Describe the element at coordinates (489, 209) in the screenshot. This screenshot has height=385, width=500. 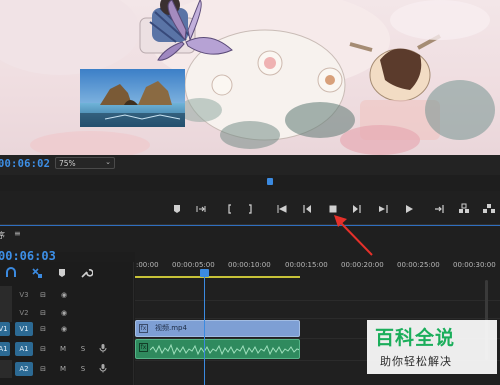
I see `extract-icon` at that location.